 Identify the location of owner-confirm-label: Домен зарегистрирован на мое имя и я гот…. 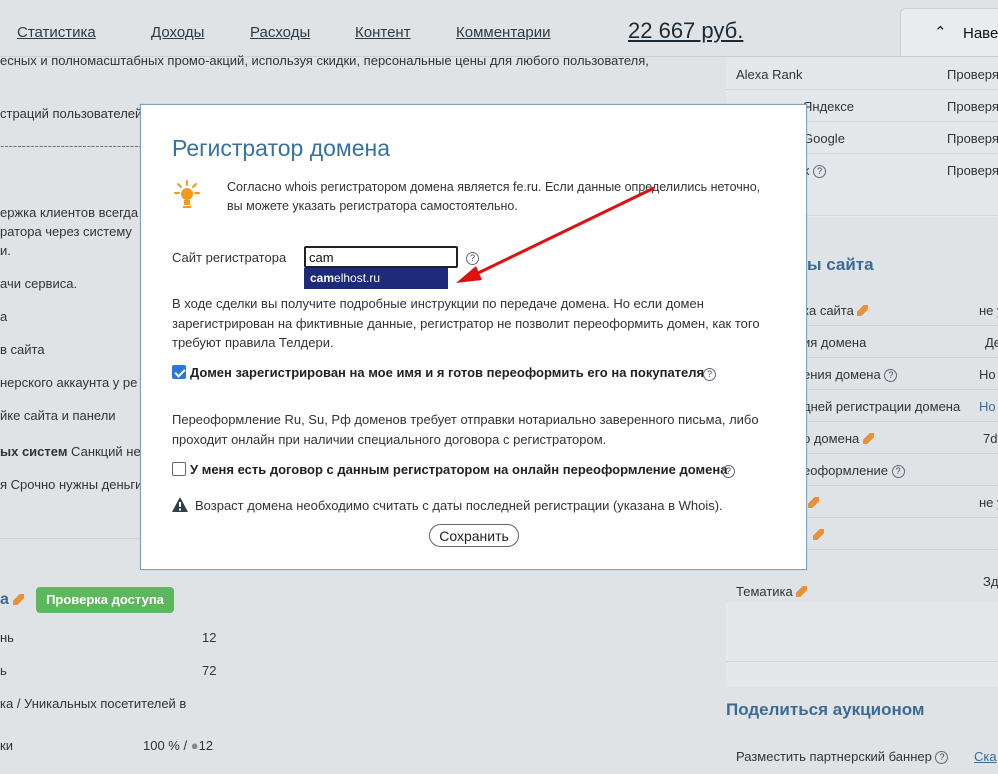
(447, 372).